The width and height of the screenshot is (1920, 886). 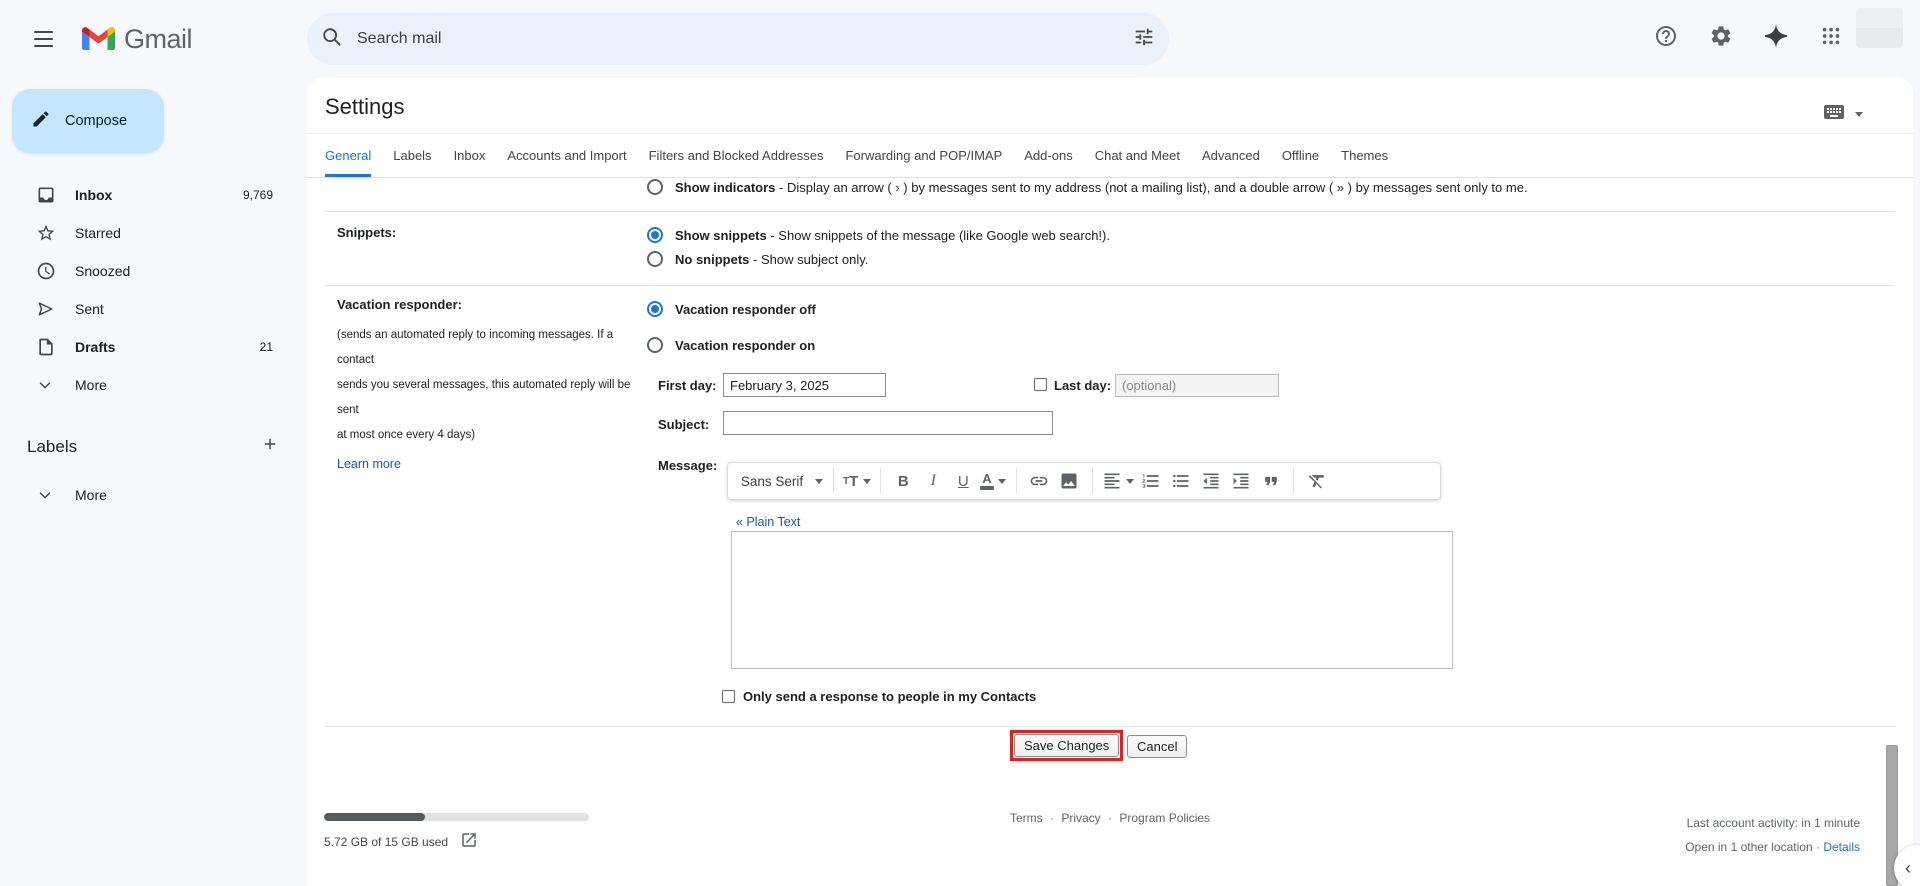 What do you see at coordinates (470, 155) in the screenshot?
I see `tab-inbox: Inbox` at bounding box center [470, 155].